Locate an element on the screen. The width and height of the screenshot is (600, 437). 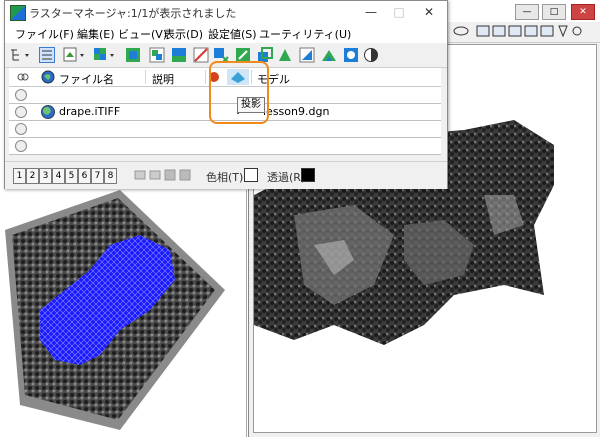
raster-manager-app-icon is located at coordinates (18, 13).